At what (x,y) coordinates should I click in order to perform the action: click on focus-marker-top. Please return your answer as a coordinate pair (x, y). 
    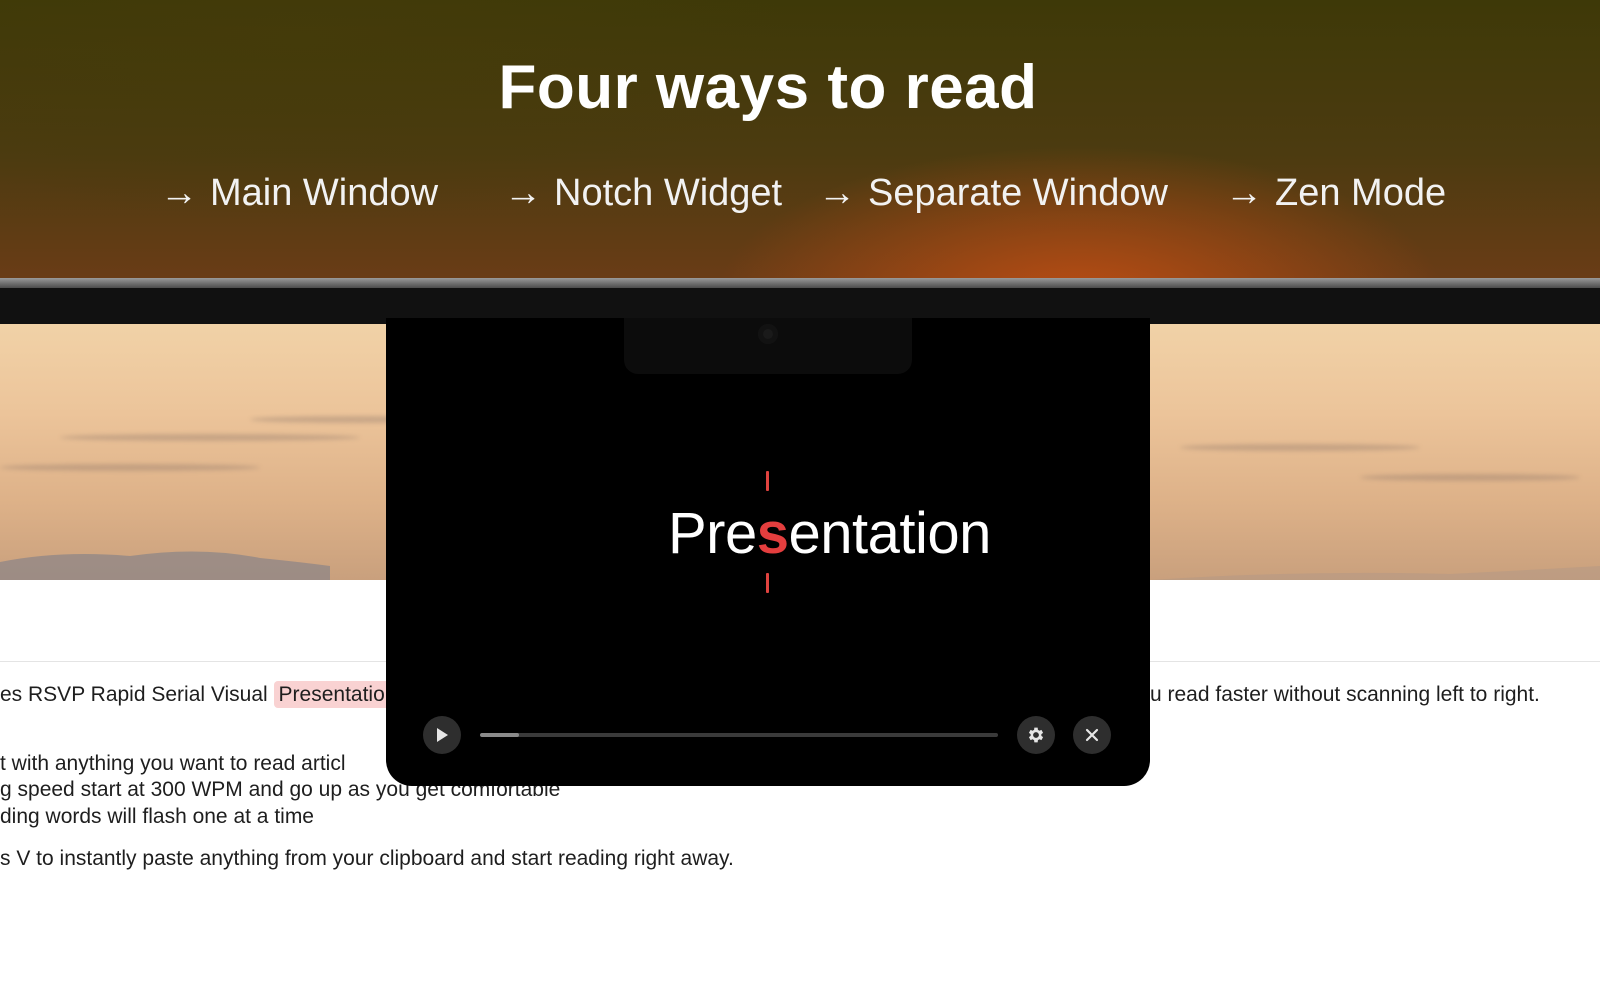
    Looking at the image, I should click on (767, 481).